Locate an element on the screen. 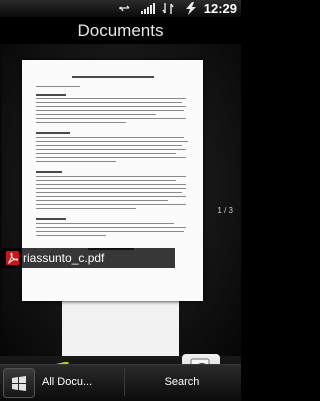 Image resolution: width=320 pixels, height=401 pixels. page-counter: 1 / 3 is located at coordinates (225, 210).